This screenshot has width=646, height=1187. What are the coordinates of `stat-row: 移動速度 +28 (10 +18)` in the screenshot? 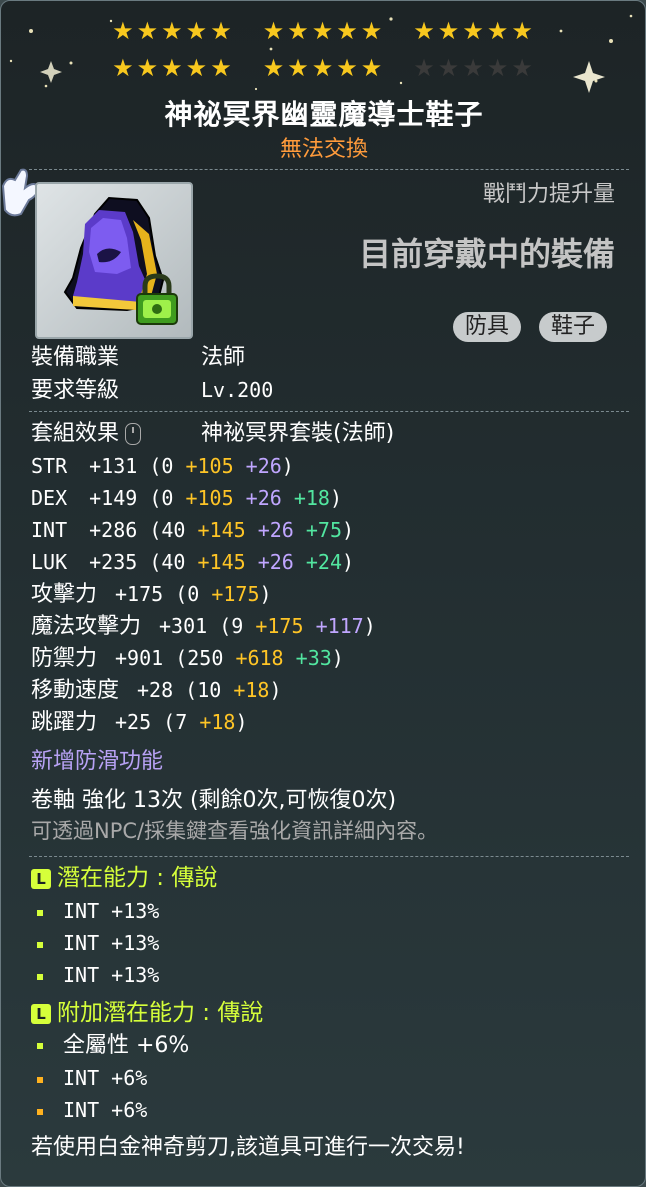 It's located at (156, 690).